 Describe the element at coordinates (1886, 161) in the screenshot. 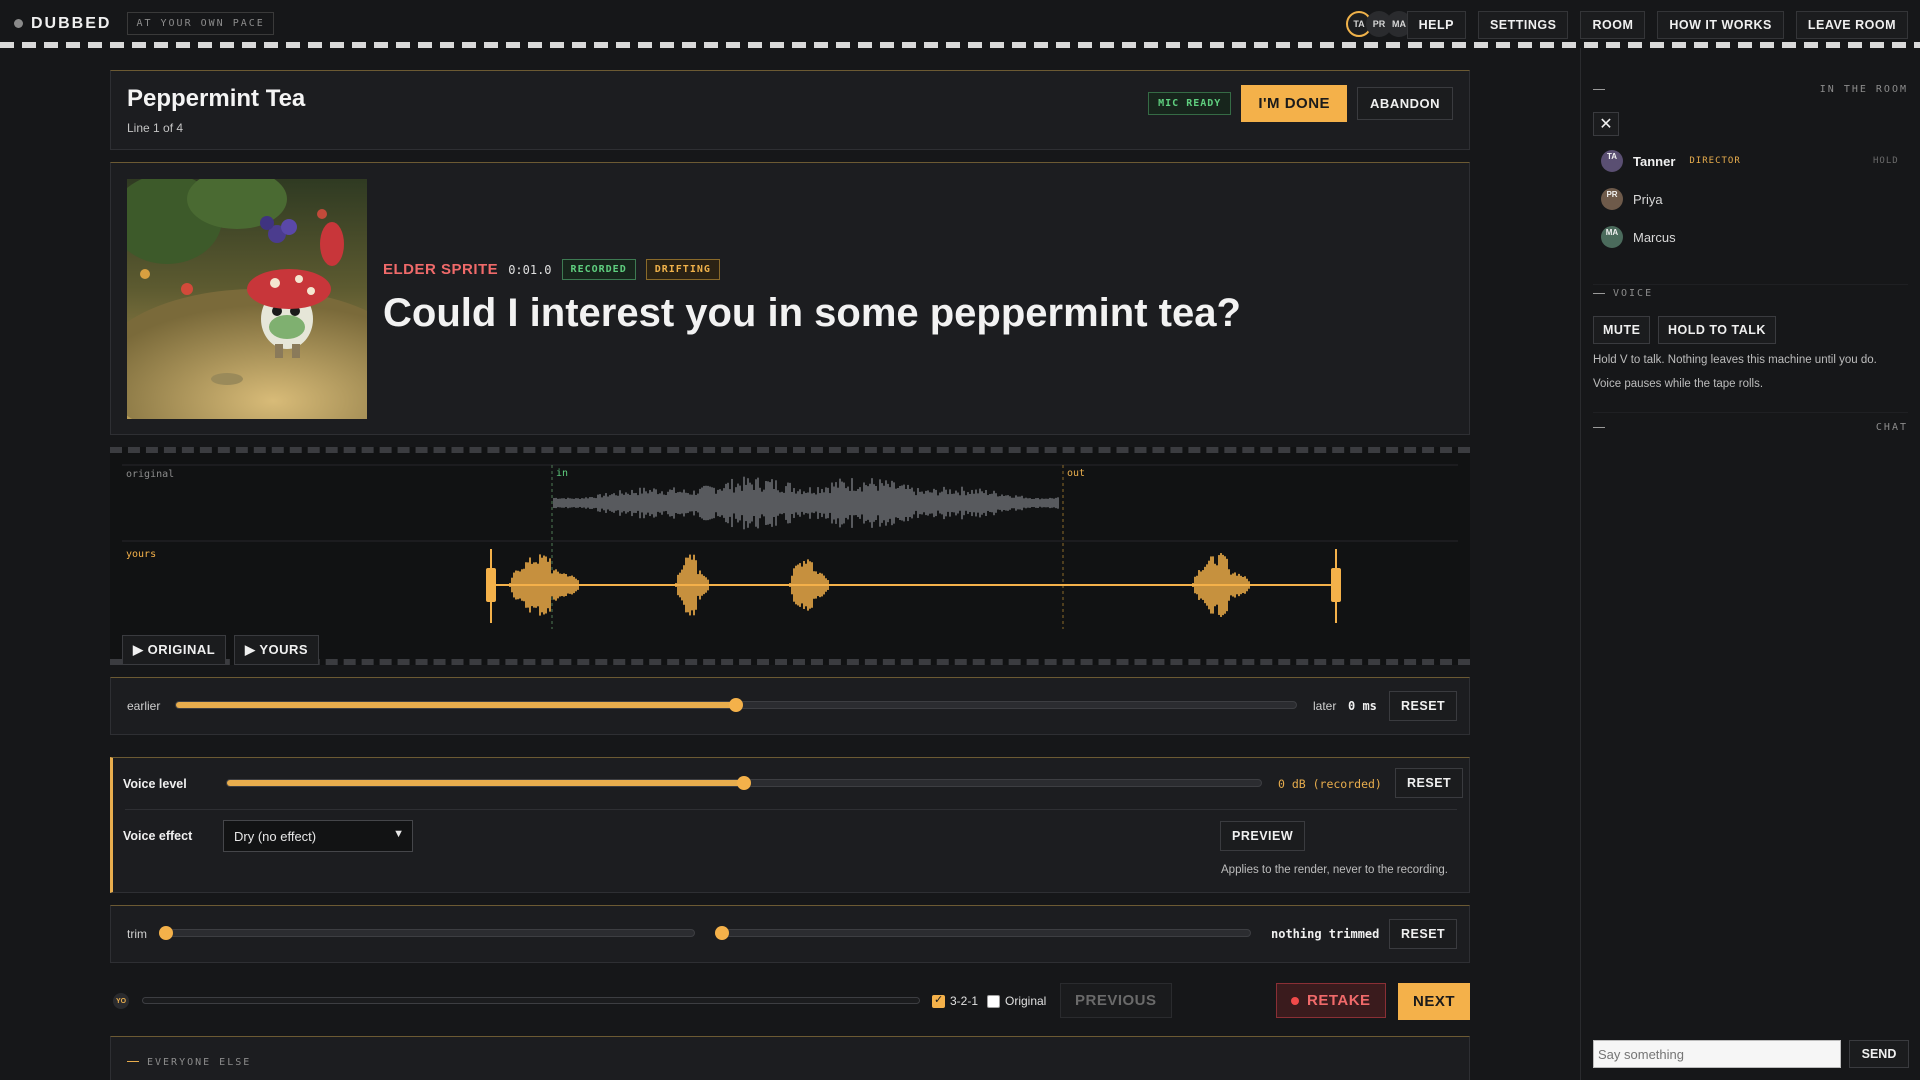

I see `member-status: HOLD` at that location.